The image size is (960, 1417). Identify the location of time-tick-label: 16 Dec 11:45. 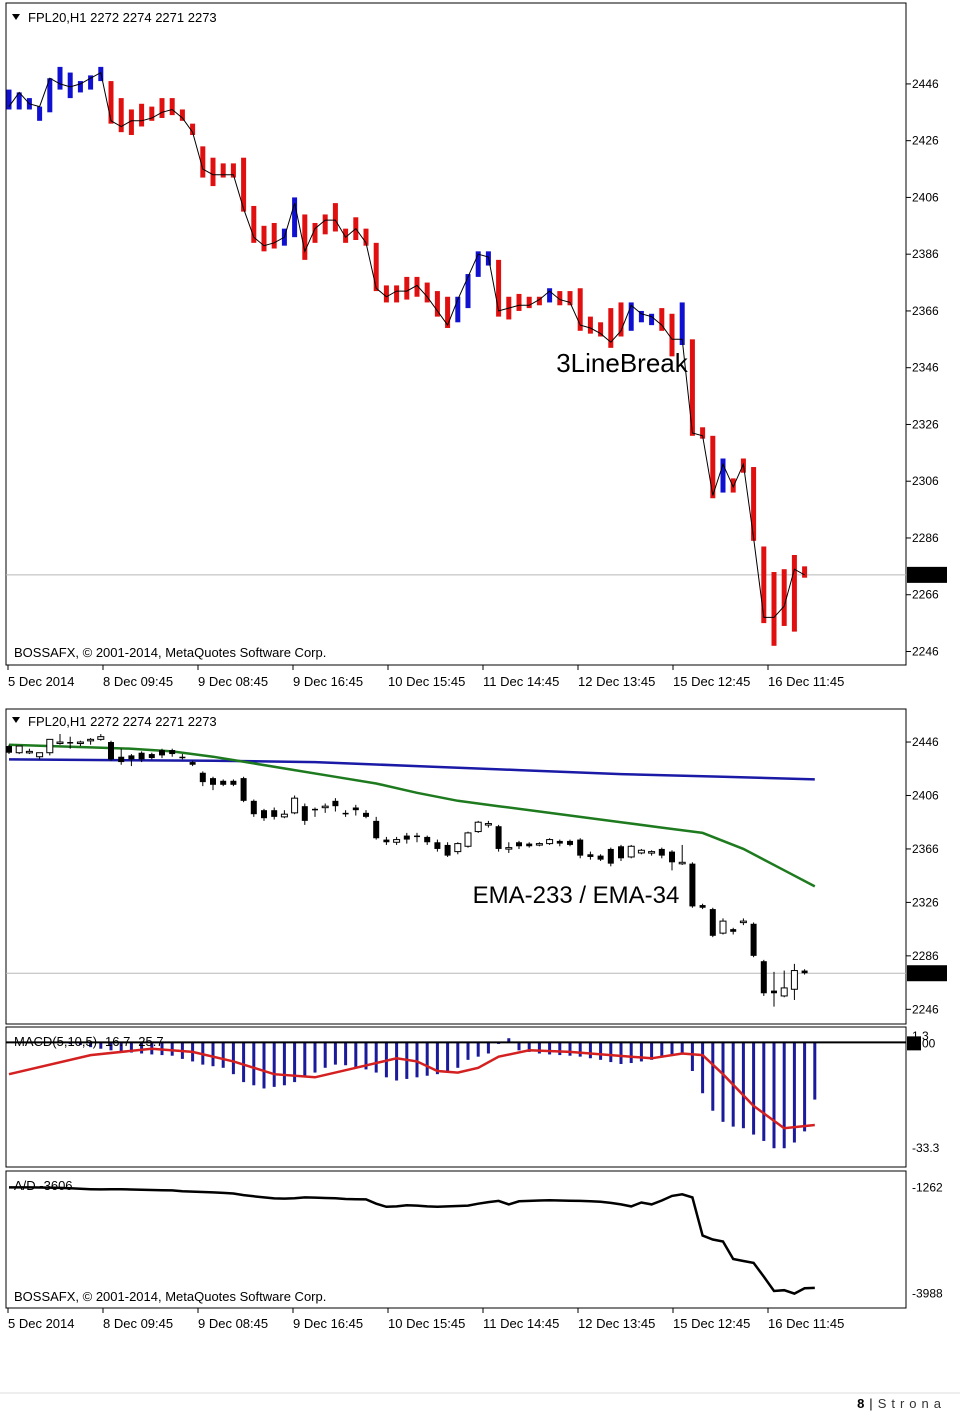
(806, 1323).